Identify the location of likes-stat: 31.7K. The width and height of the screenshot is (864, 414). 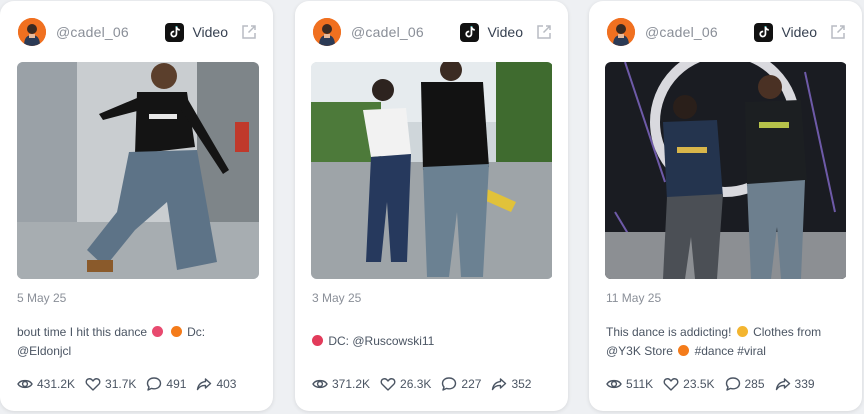
(110, 384).